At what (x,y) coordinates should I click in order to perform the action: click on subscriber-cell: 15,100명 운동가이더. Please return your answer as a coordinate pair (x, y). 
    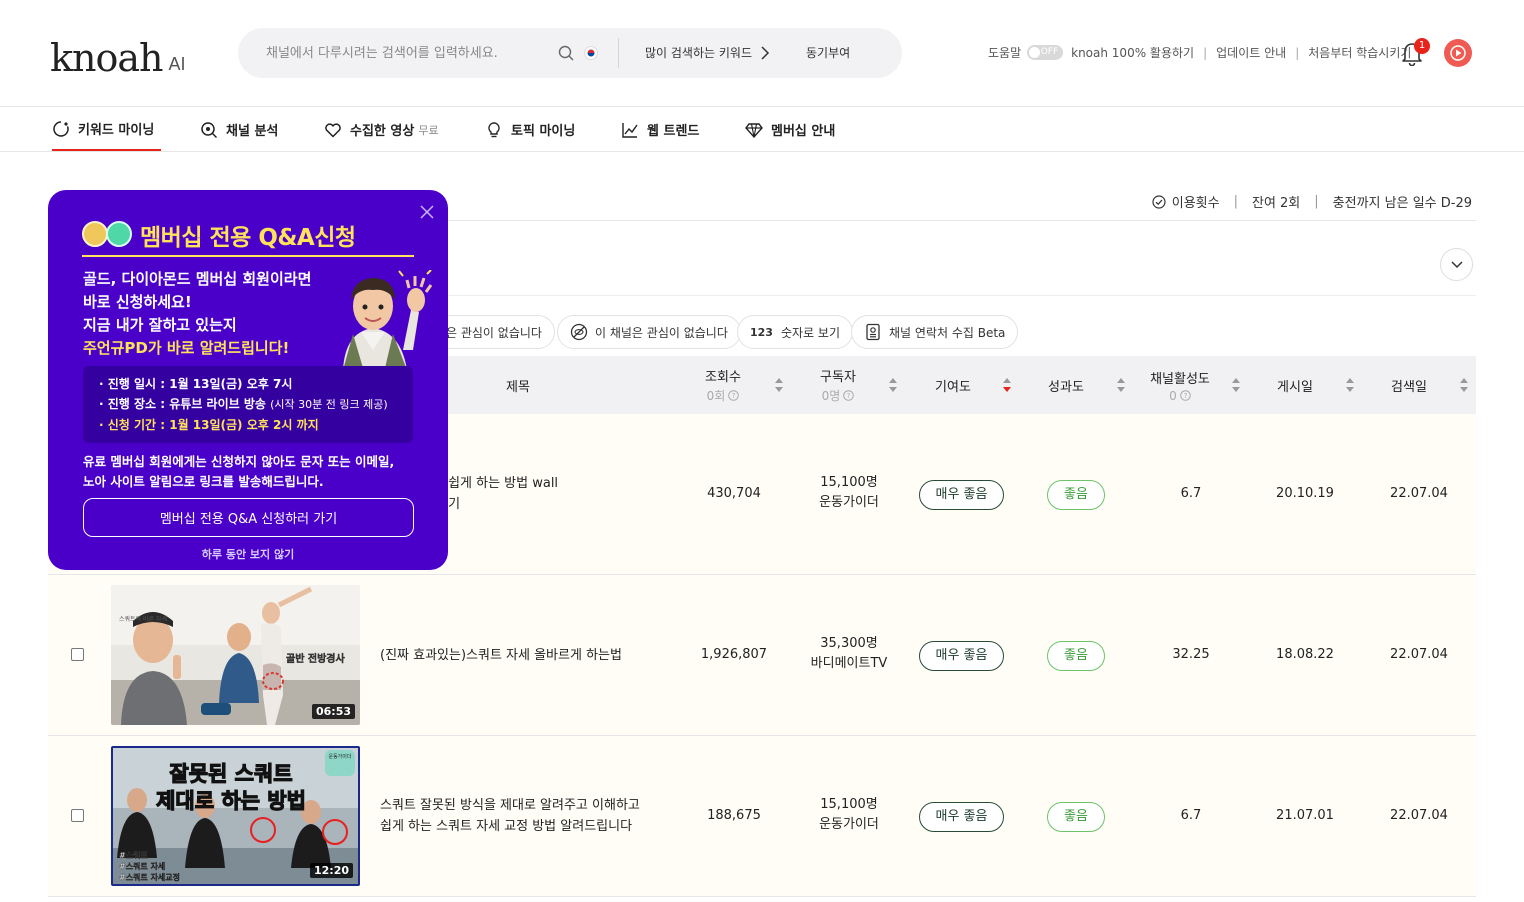
    Looking at the image, I should click on (849, 493).